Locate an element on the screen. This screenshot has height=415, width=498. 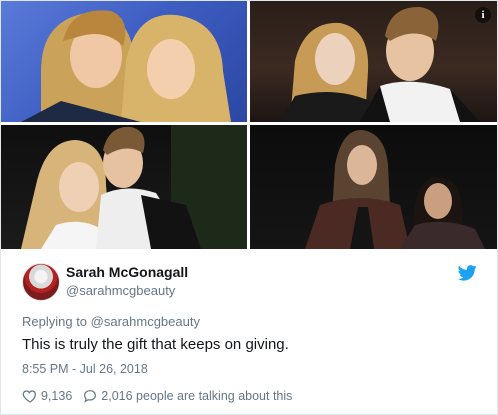
talking-action: 2,016 people are talking about this is located at coordinates (187, 396).